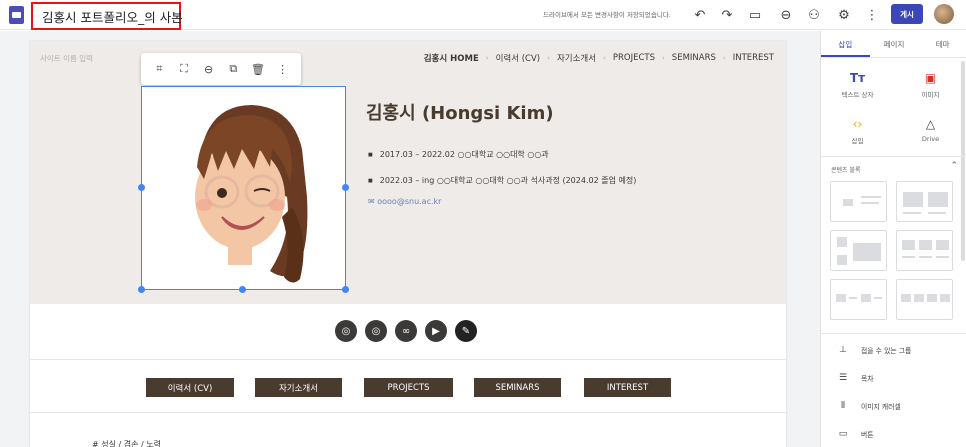  Describe the element at coordinates (867, 379) in the screenshot. I see `list-item-label: 목차` at that location.